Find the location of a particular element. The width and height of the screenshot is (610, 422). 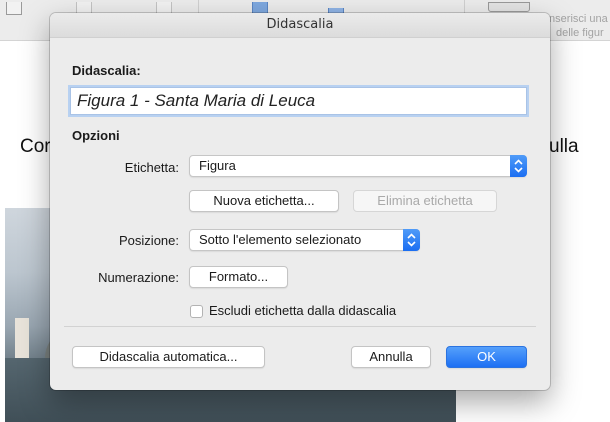

caption-label: Didascalia: is located at coordinates (106, 70).